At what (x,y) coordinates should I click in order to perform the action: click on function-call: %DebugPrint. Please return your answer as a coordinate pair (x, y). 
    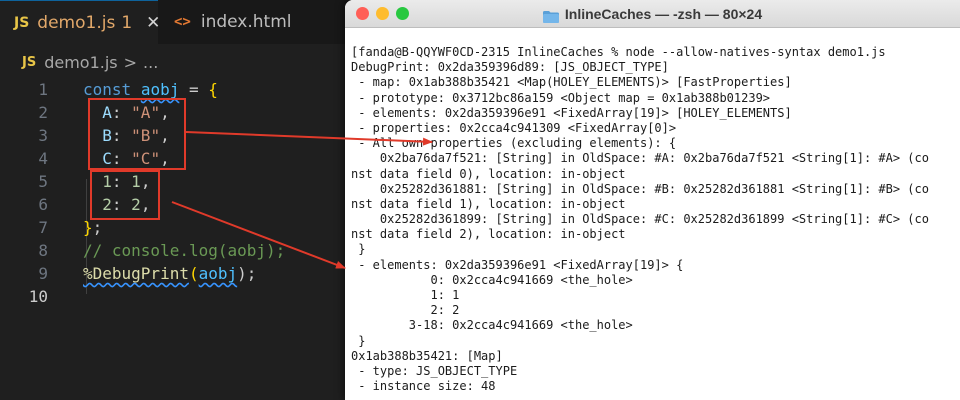
    Looking at the image, I should click on (136, 273).